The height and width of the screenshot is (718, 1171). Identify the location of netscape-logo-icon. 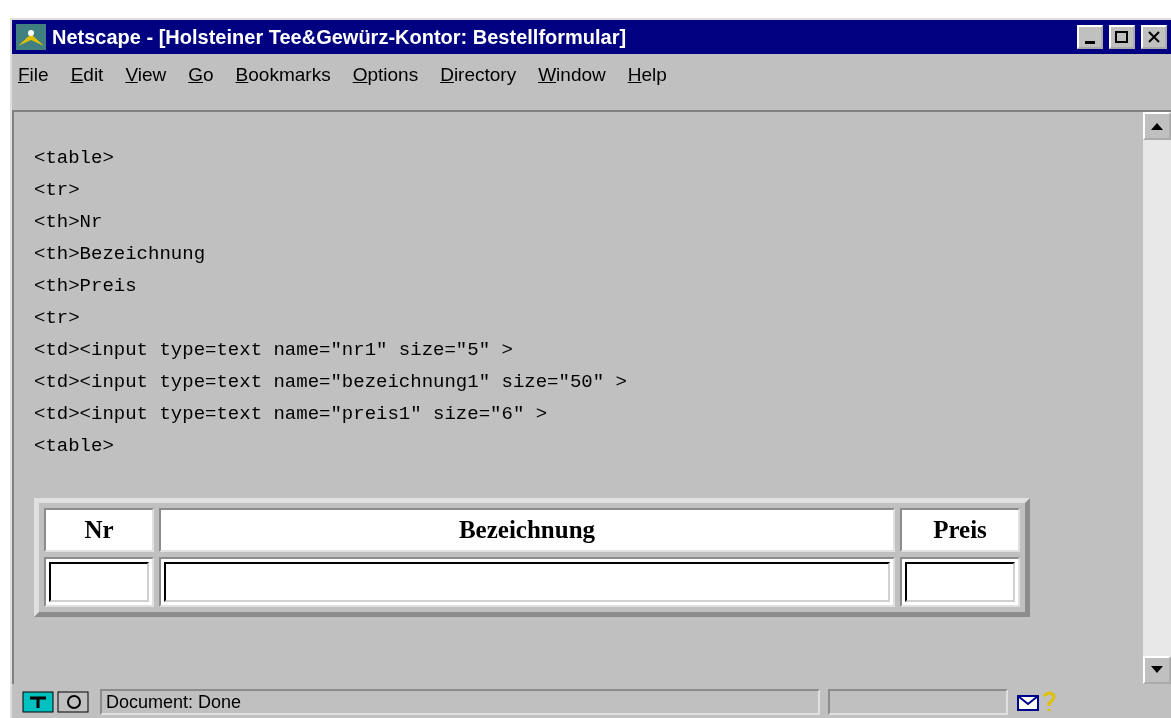
(31, 37).